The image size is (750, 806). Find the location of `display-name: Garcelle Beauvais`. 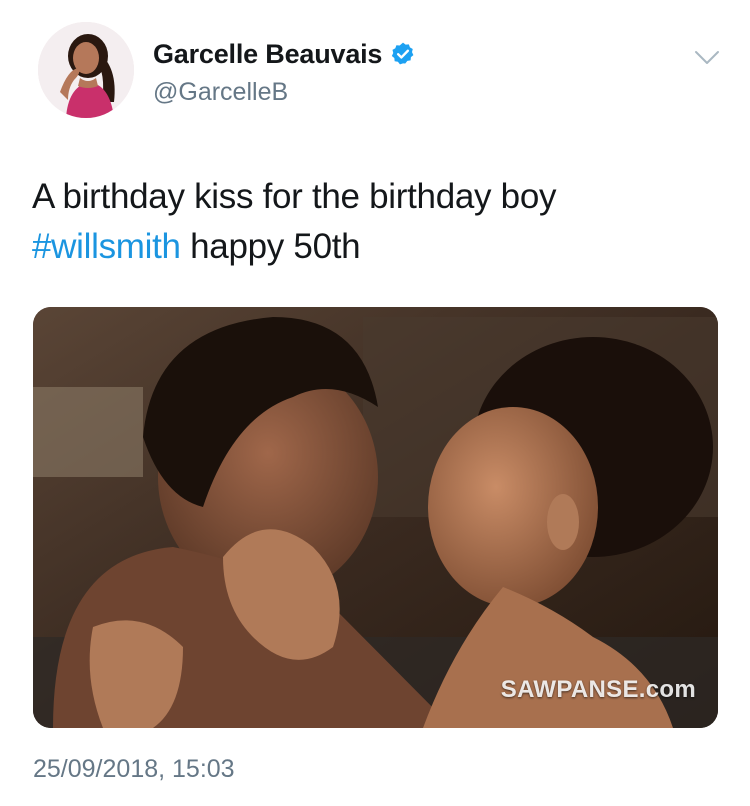

display-name: Garcelle Beauvais is located at coordinates (267, 54).